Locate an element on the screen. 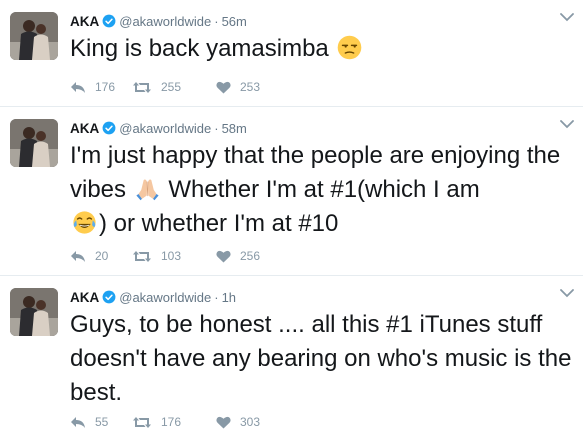 The width and height of the screenshot is (583, 442). like-count: 256 is located at coordinates (250, 256).